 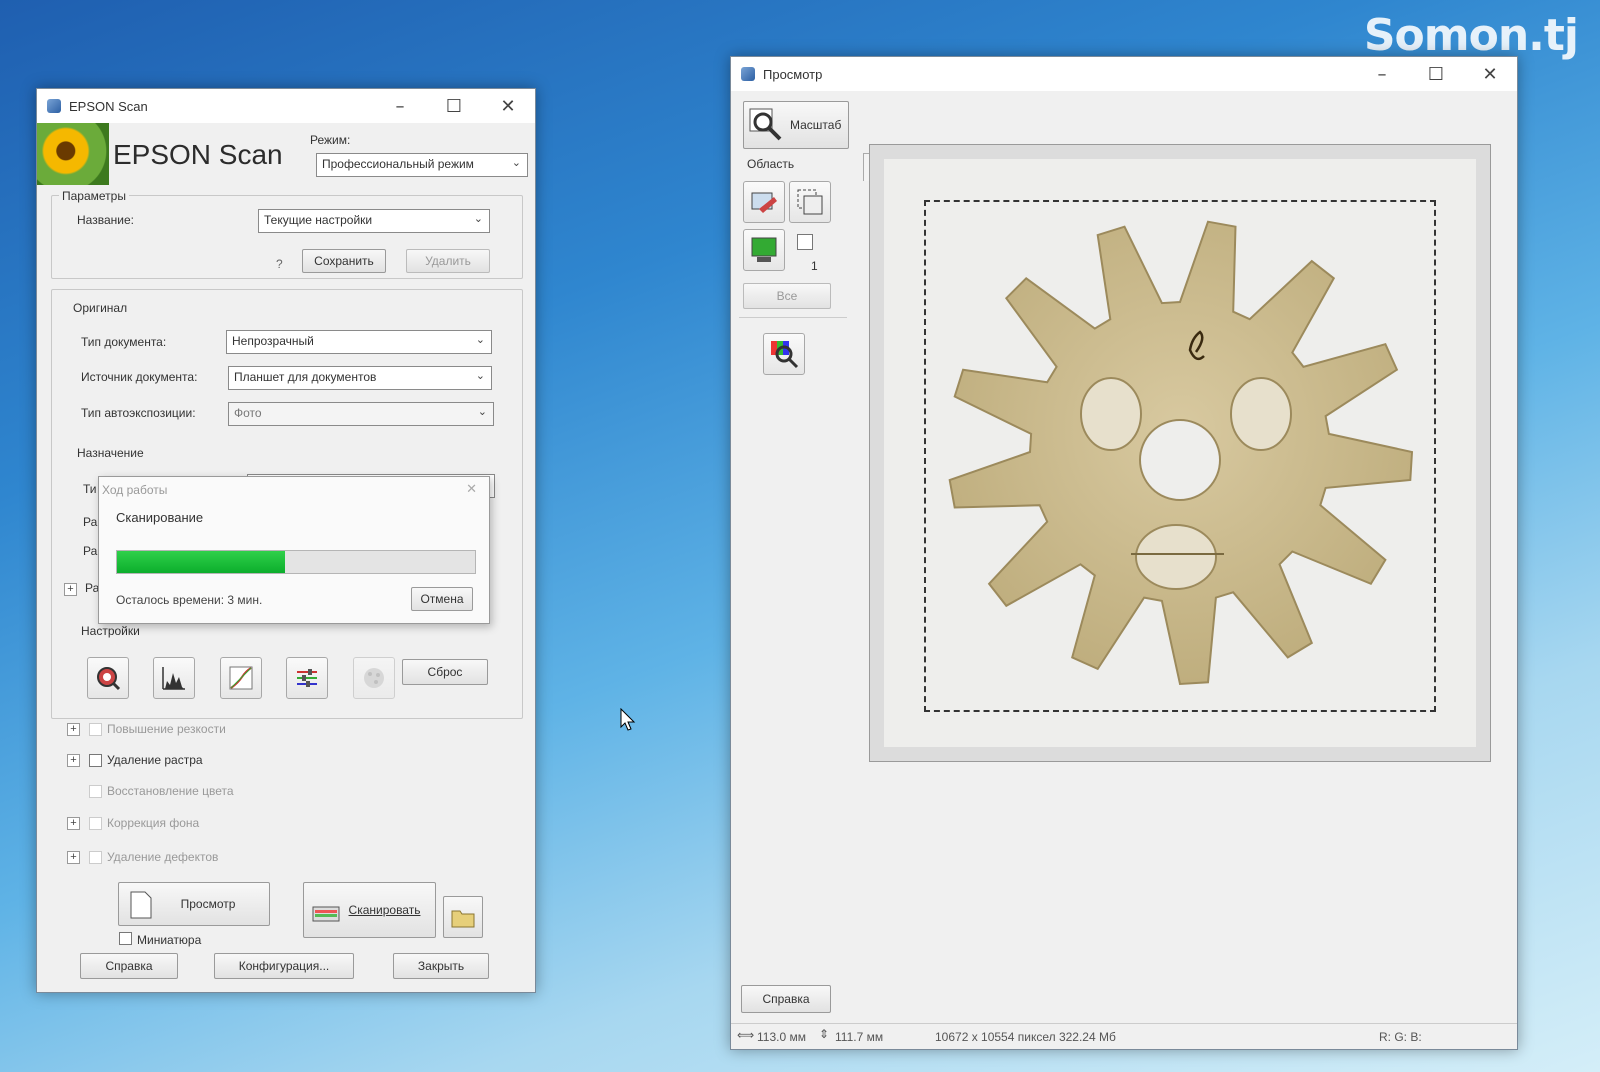 I want to click on scan-pixels-size: 10672 x 10554 пиксел 322.24 Мб, so click(x=1025, y=1037).